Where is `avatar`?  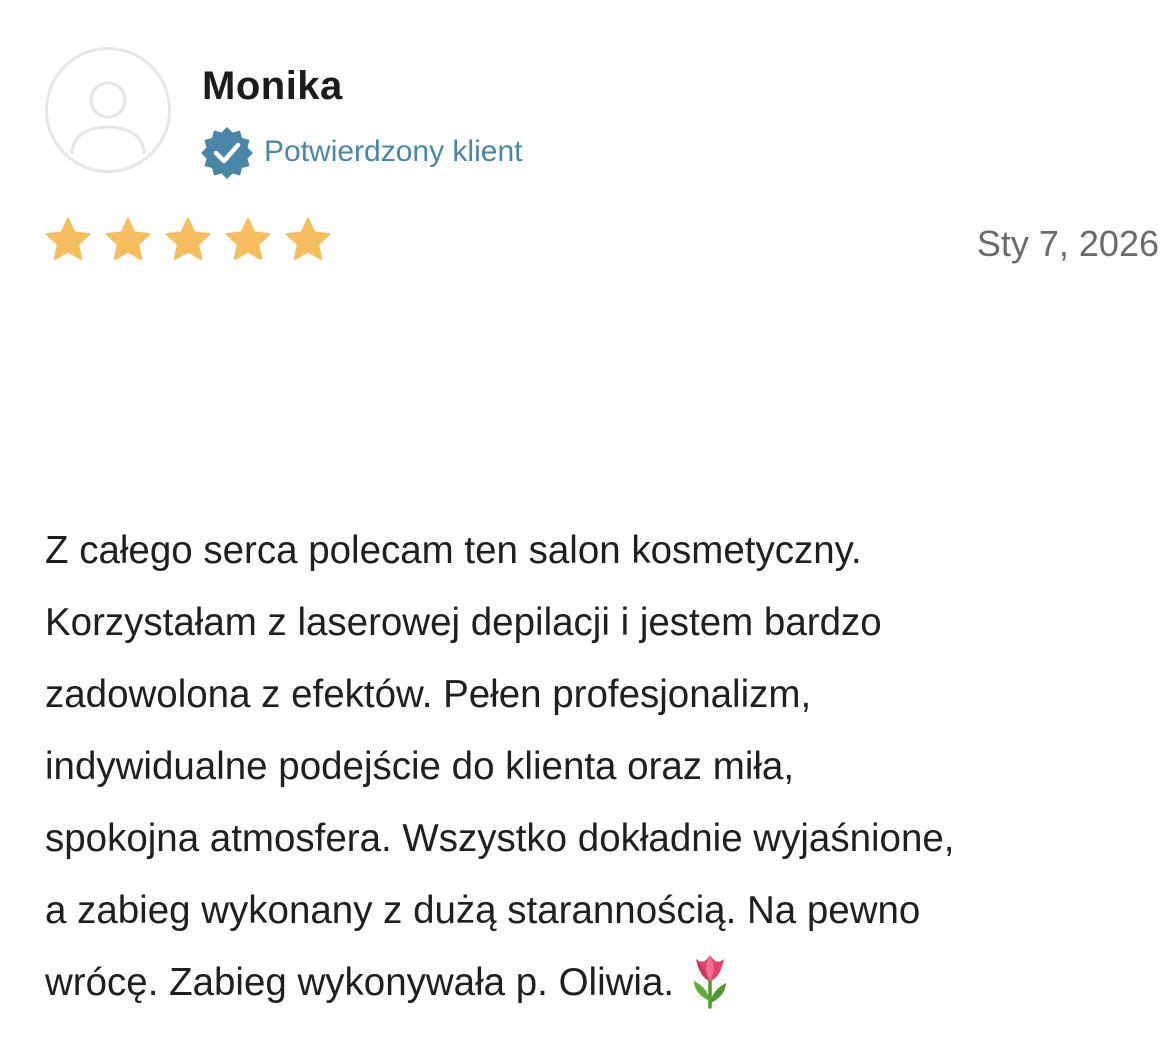
avatar is located at coordinates (108, 110).